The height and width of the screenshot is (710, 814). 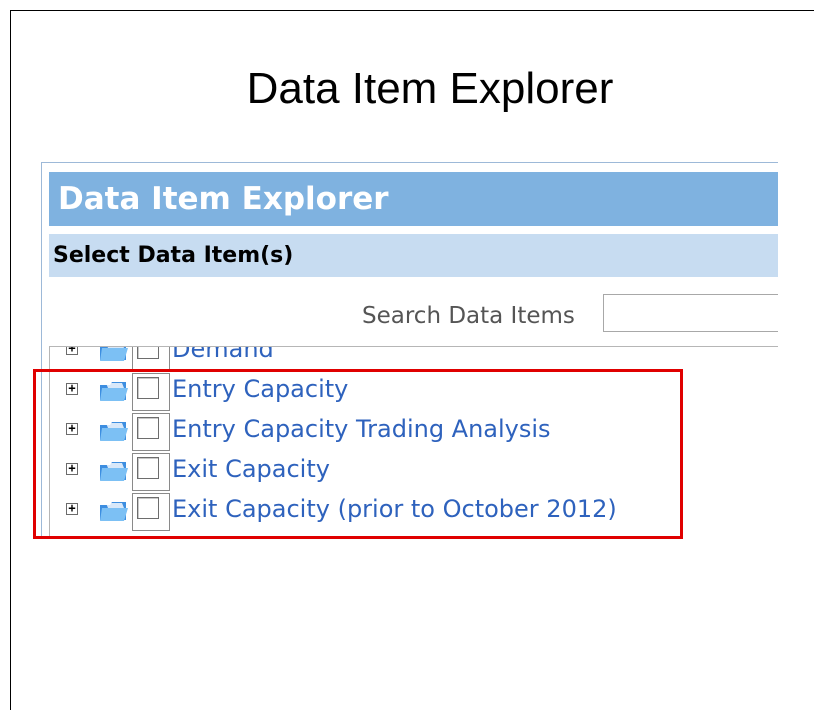 What do you see at coordinates (413, 199) in the screenshot?
I see `panel-header: Data Item Explorer` at bounding box center [413, 199].